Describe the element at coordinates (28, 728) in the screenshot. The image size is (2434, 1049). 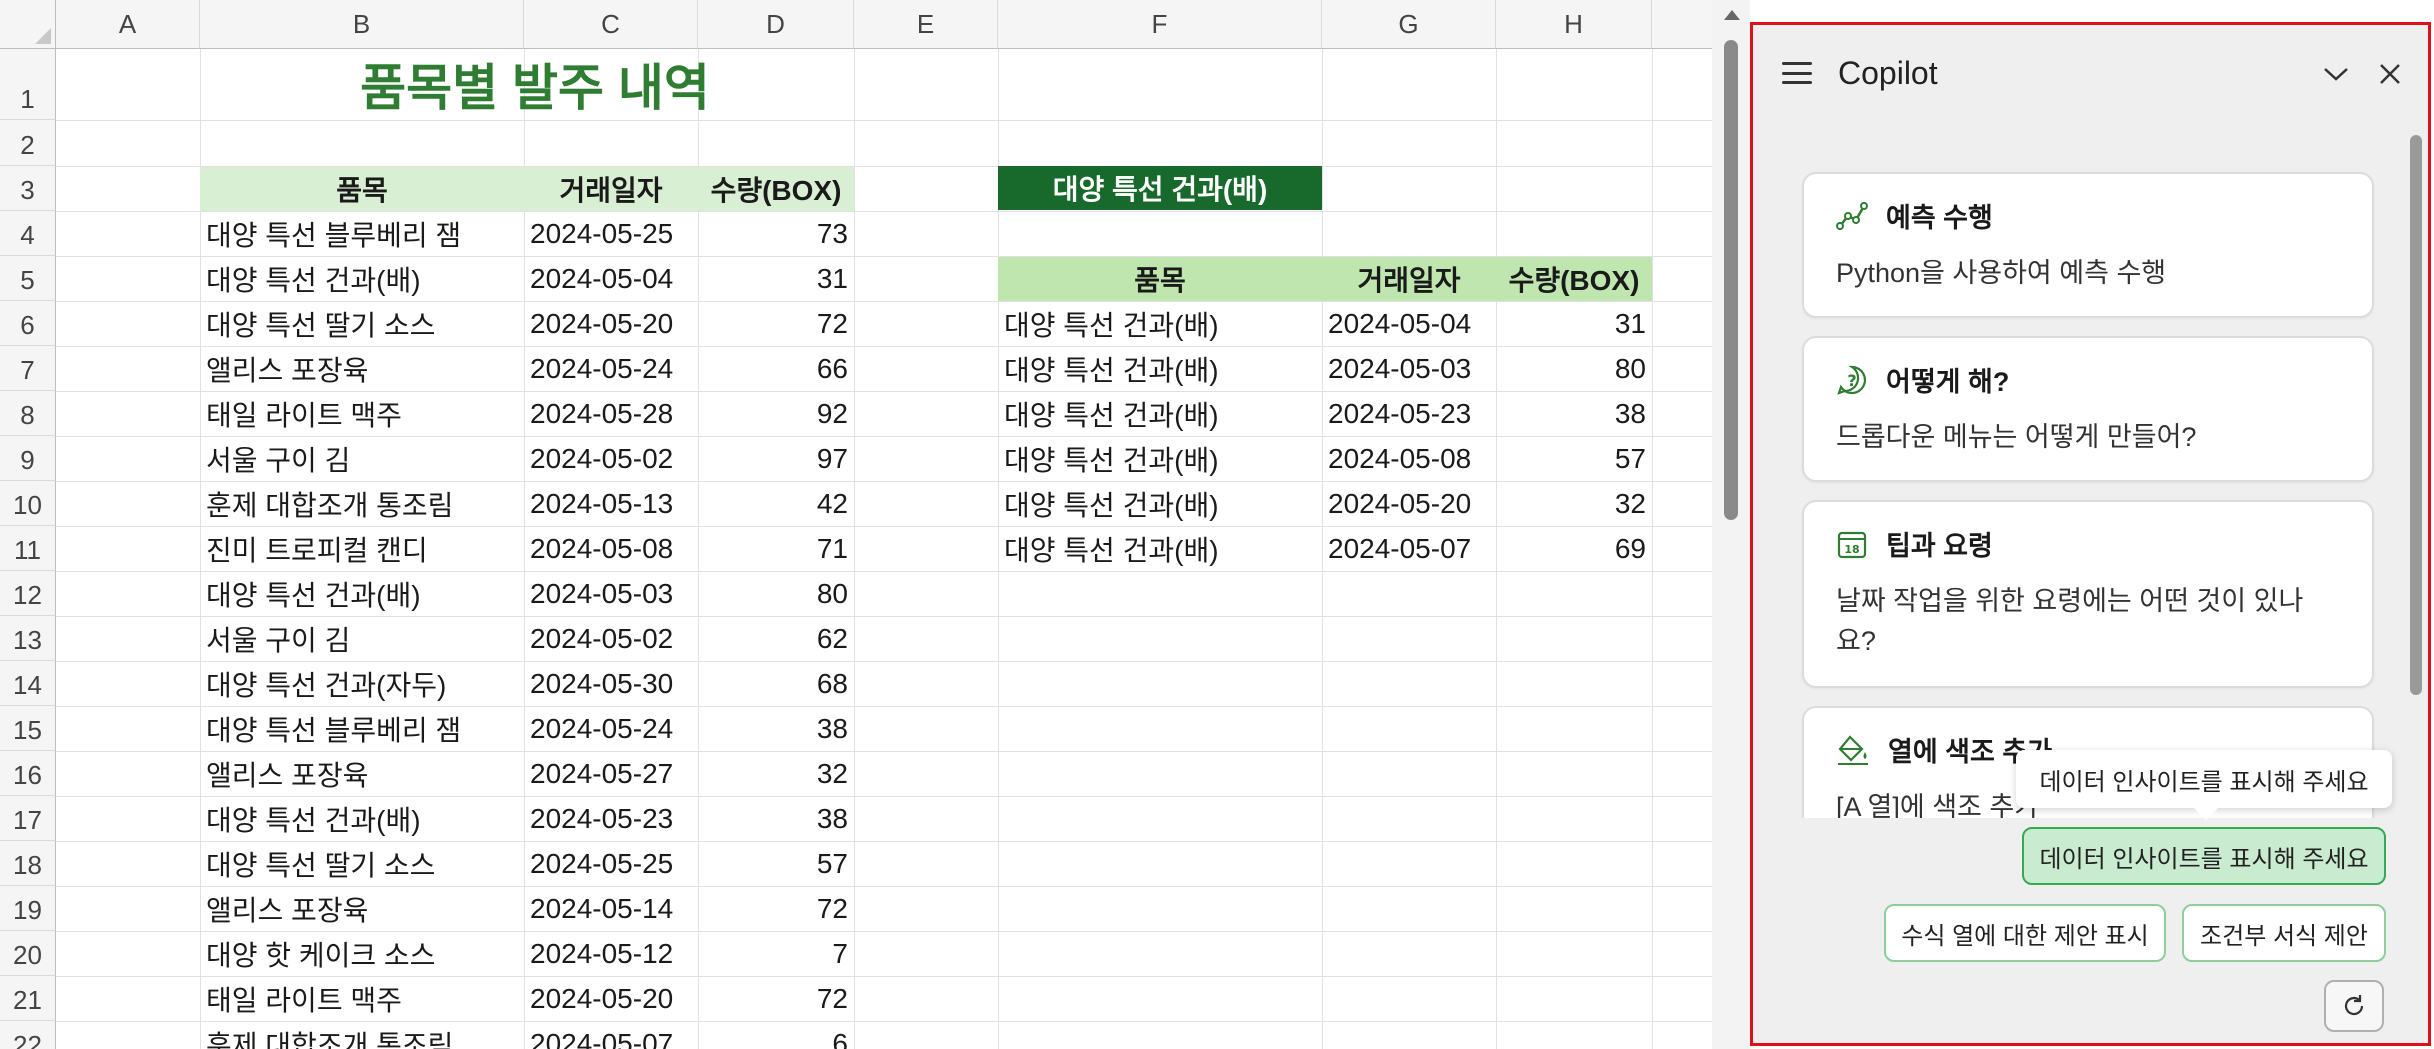
I see `row-header-15: 15` at that location.